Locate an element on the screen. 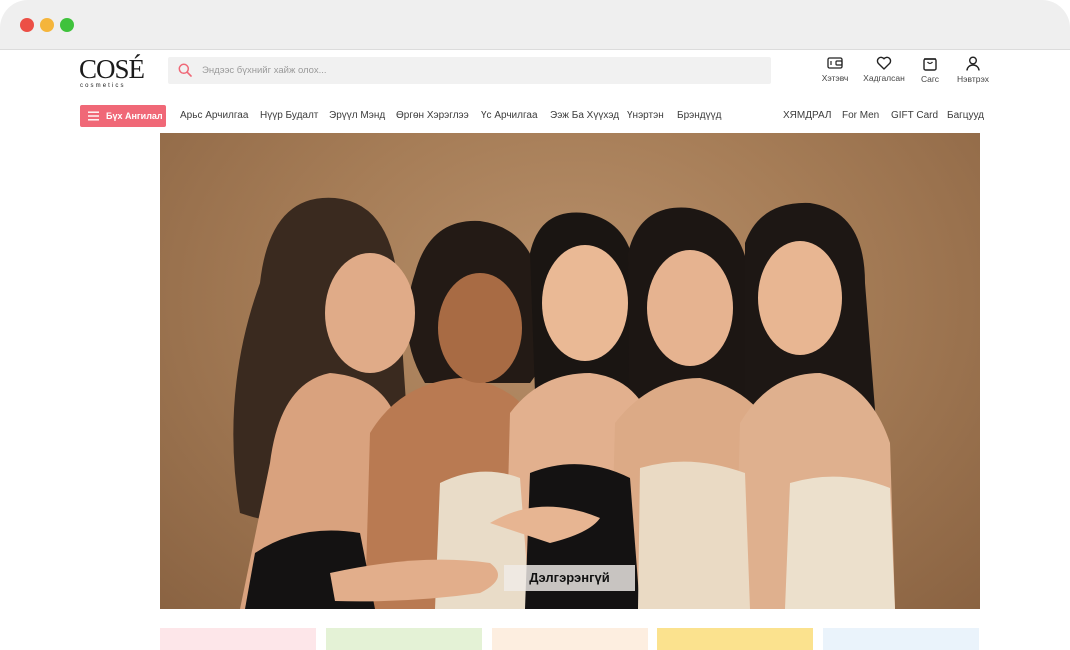 This screenshot has height=650, width=1070. login-button: Нэвтрэх is located at coordinates (973, 72).